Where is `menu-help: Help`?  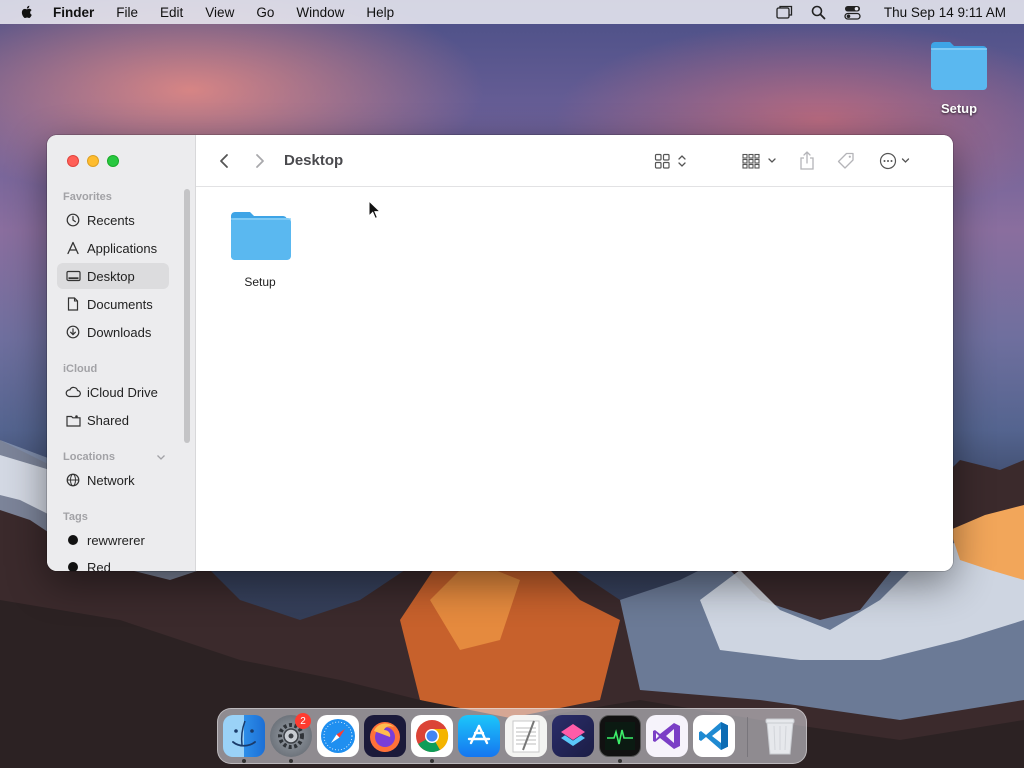
menu-help: Help is located at coordinates (380, 12).